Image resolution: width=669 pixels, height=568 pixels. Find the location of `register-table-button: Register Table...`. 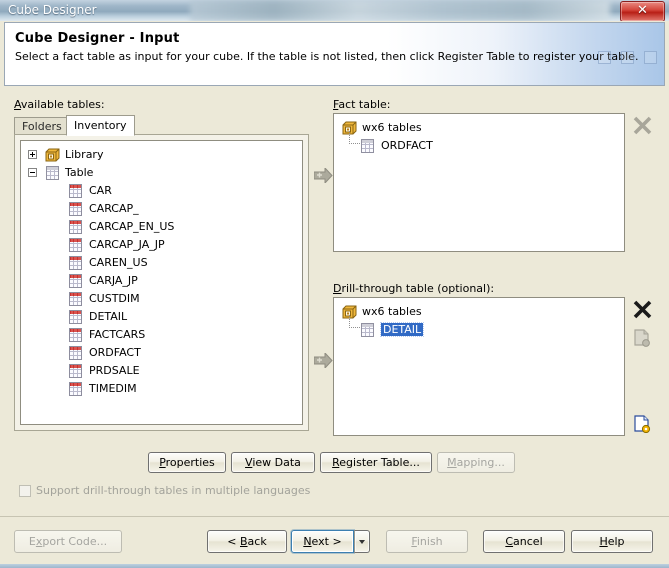

register-table-button: Register Table... is located at coordinates (376, 462).